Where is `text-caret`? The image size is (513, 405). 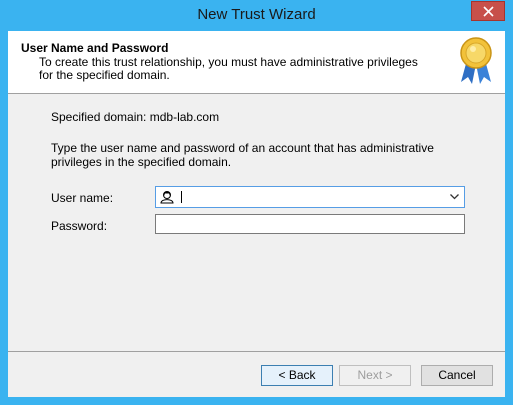
text-caret is located at coordinates (181, 197).